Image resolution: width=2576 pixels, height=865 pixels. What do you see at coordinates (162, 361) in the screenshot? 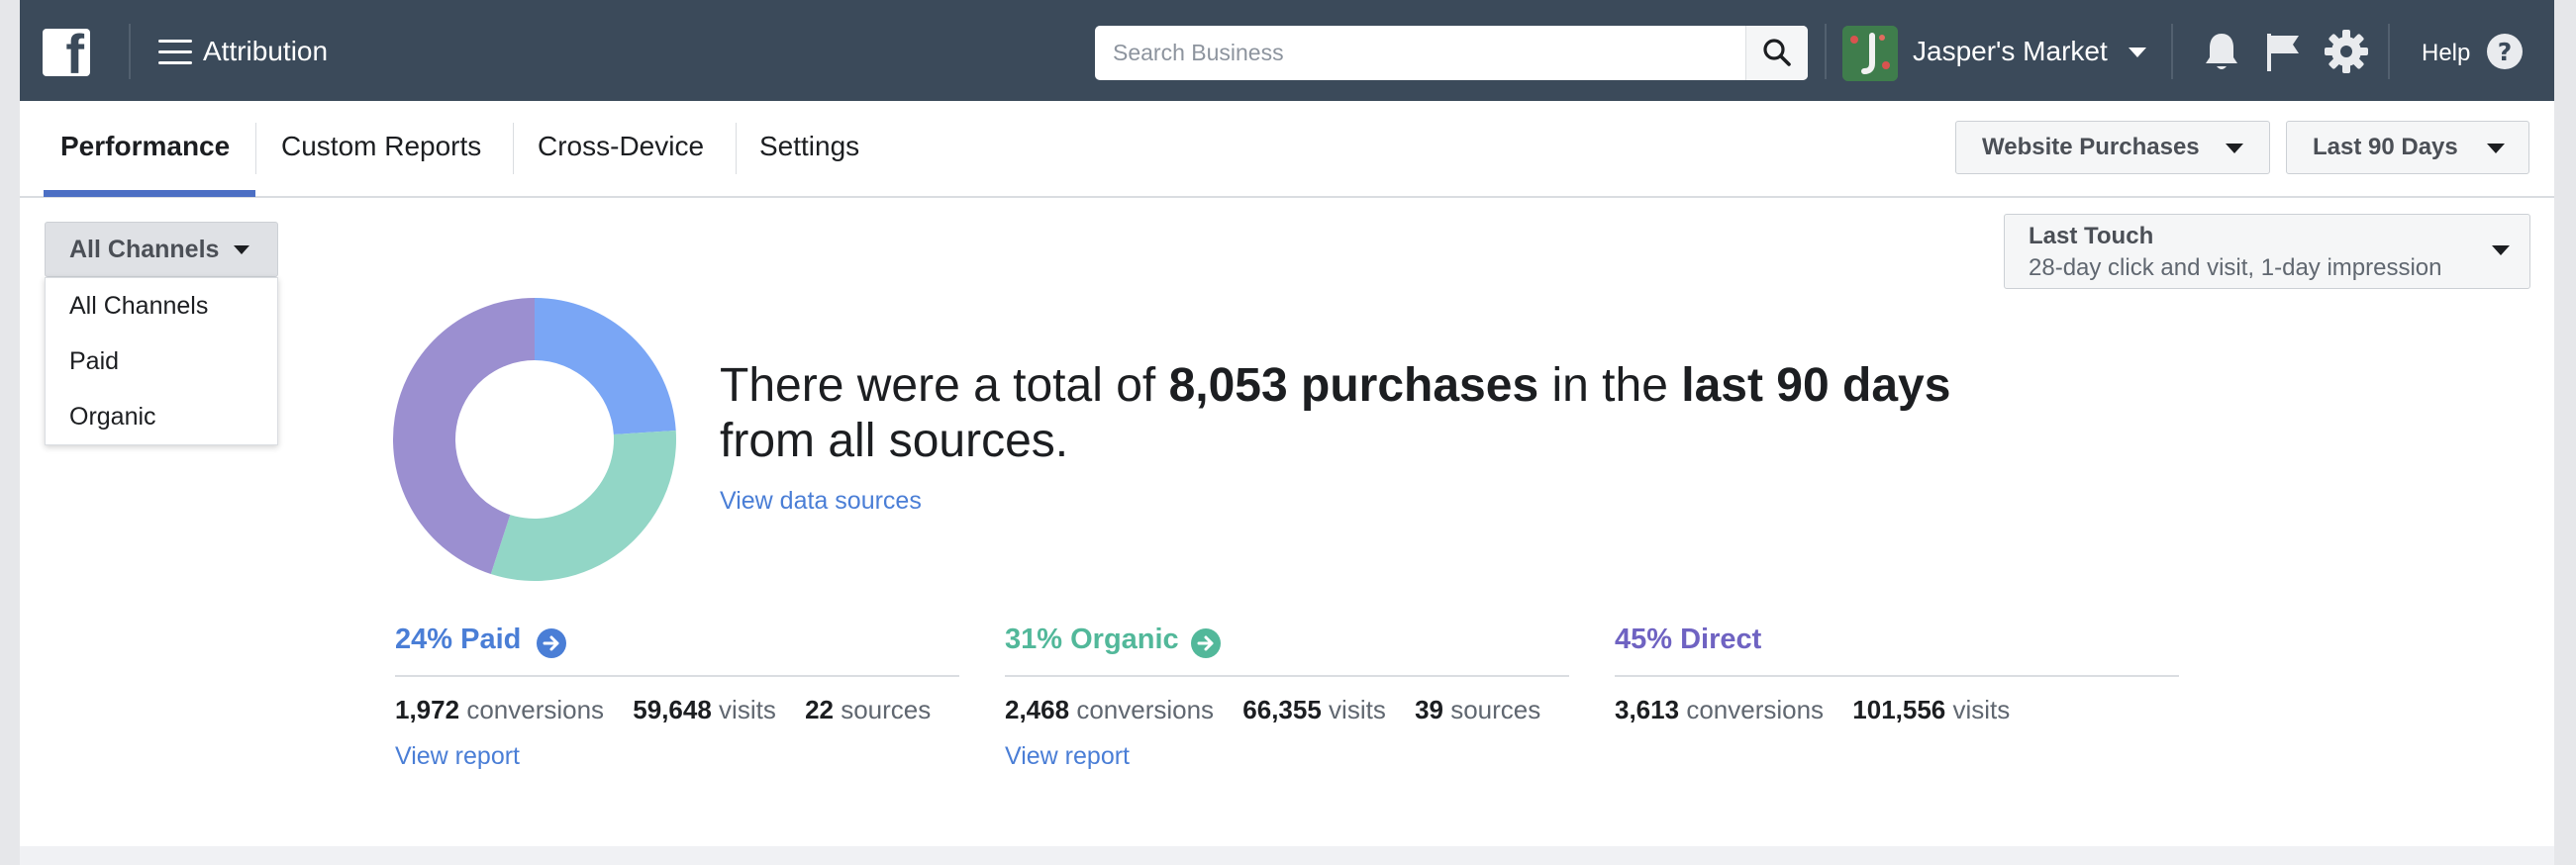
I see `channel-filter-menu: All Channels Paid Organic` at bounding box center [162, 361].